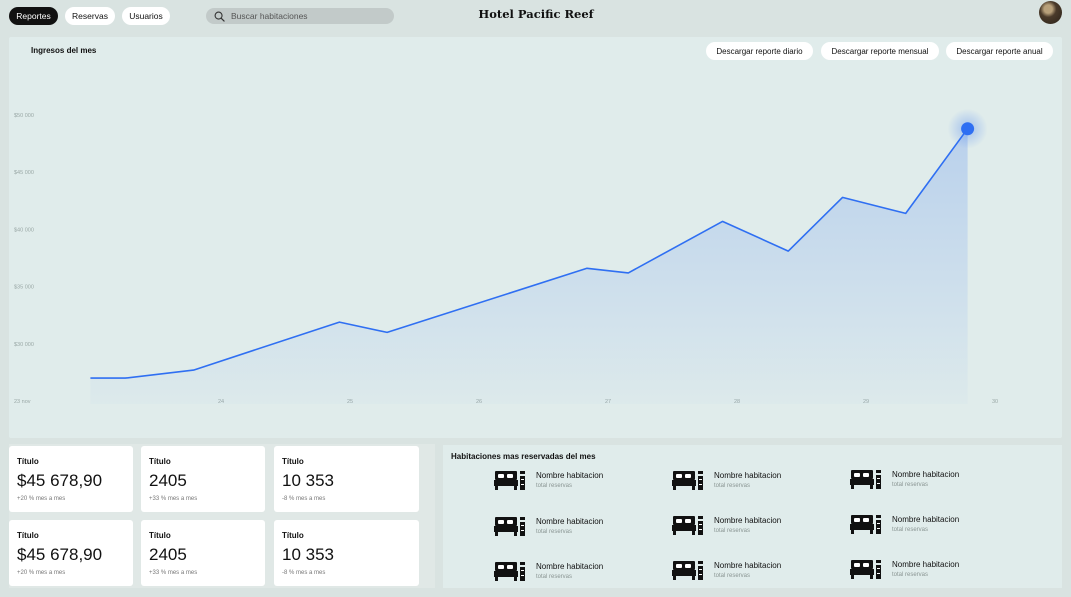 The image size is (1071, 597). What do you see at coordinates (33, 16) in the screenshot?
I see `nav-tab-reportes: Reportes` at bounding box center [33, 16].